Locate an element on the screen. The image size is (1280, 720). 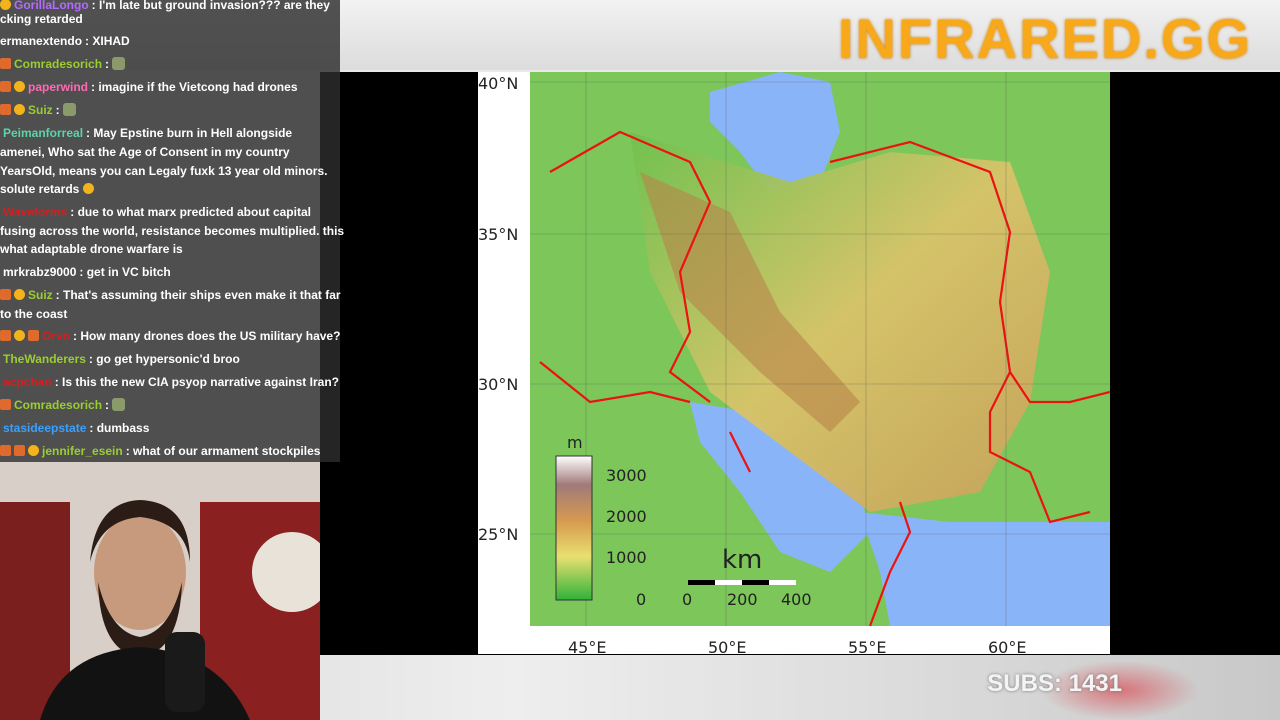
chat-username: paperwind is located at coordinates (58, 87).